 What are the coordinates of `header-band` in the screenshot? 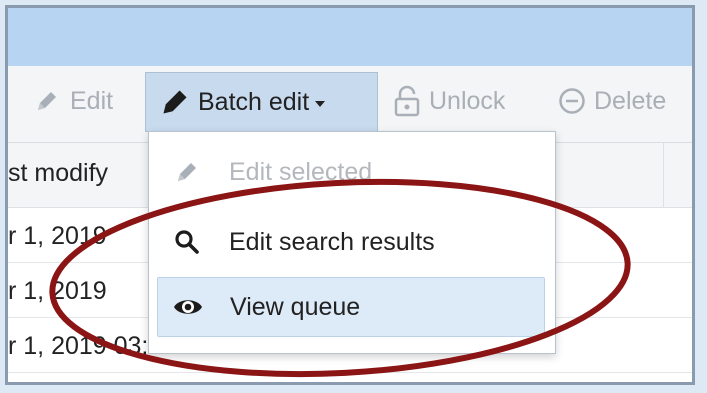 It's located at (350, 37).